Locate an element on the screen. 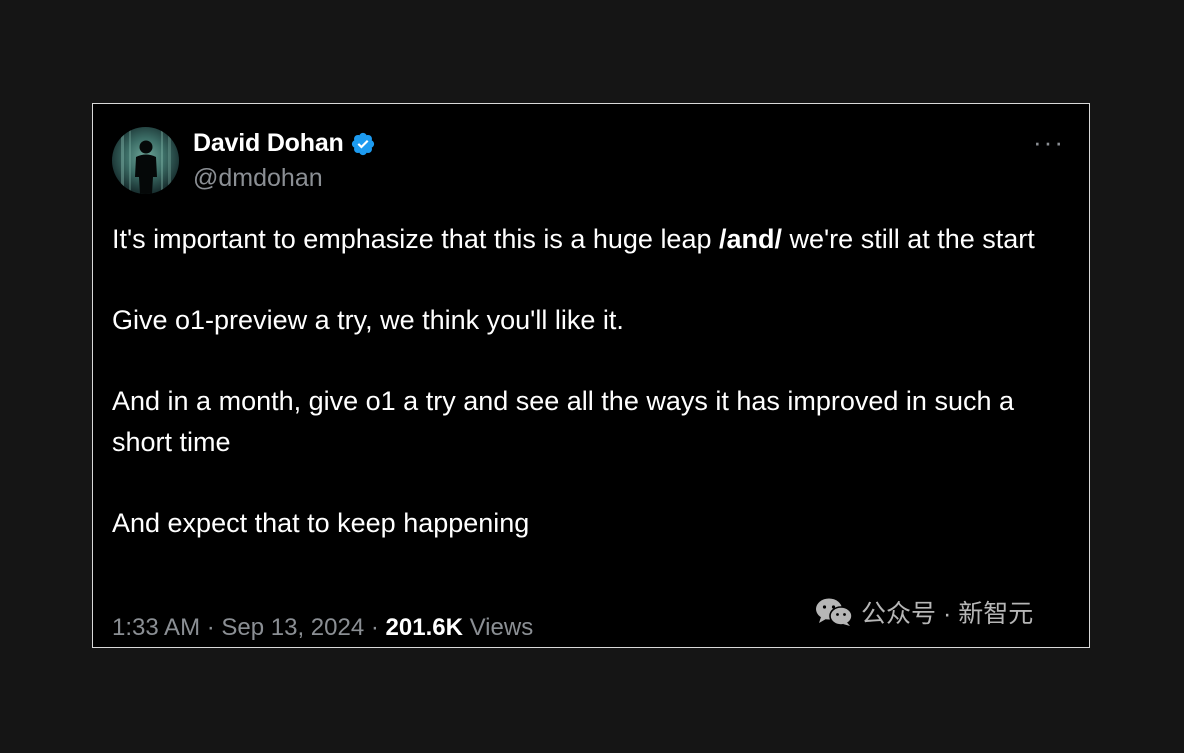 This screenshot has height=753, width=1184. views-count: 201.6K is located at coordinates (424, 627).